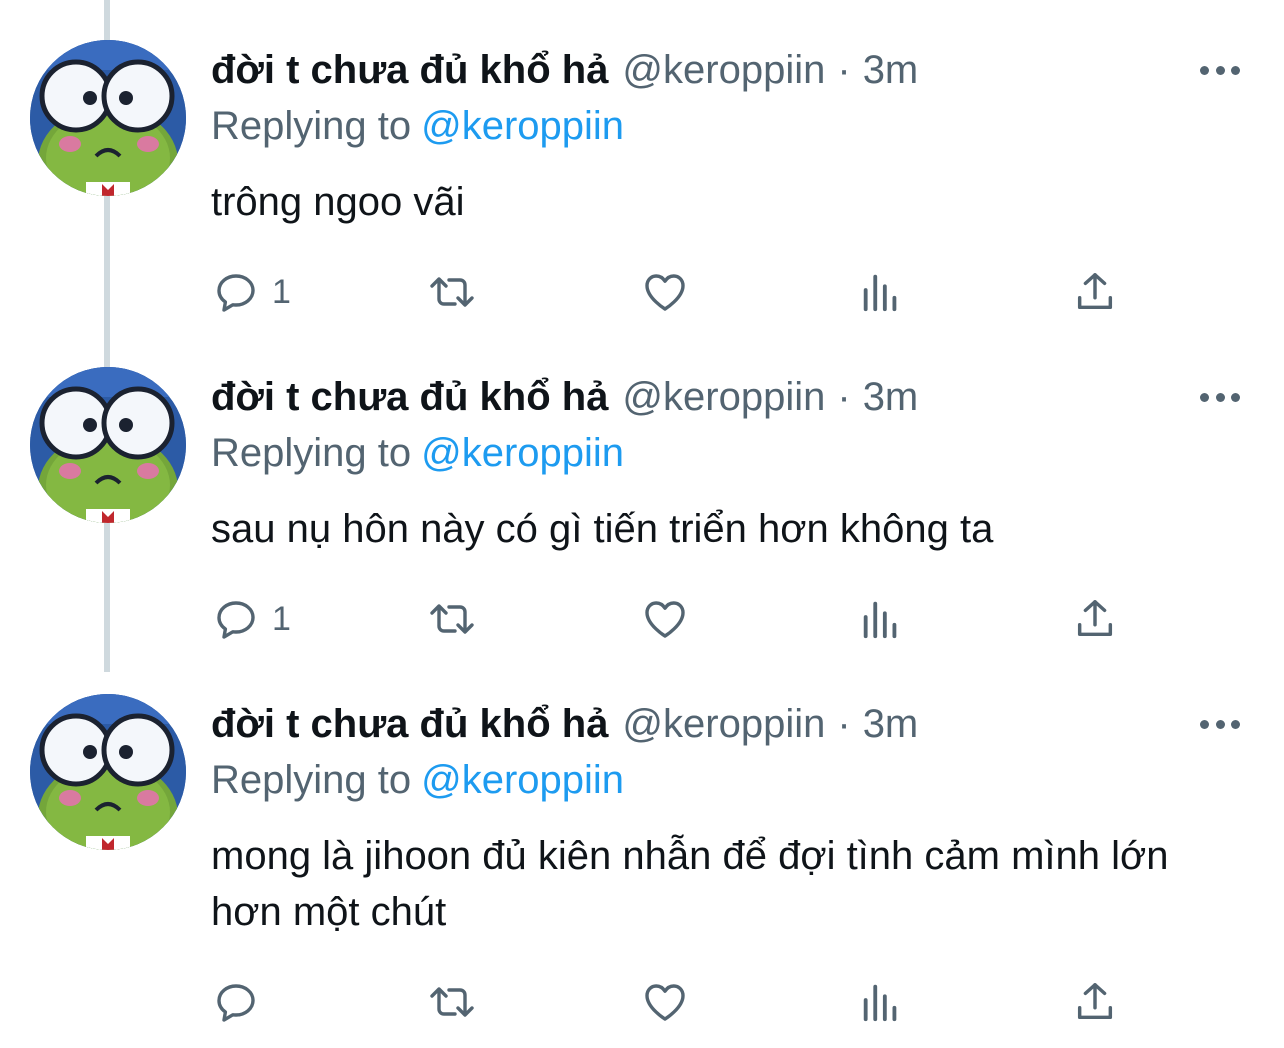 This screenshot has height=1048, width=1284. What do you see at coordinates (338, 202) in the screenshot?
I see `tweet-text: trông ngoo vãi` at bounding box center [338, 202].